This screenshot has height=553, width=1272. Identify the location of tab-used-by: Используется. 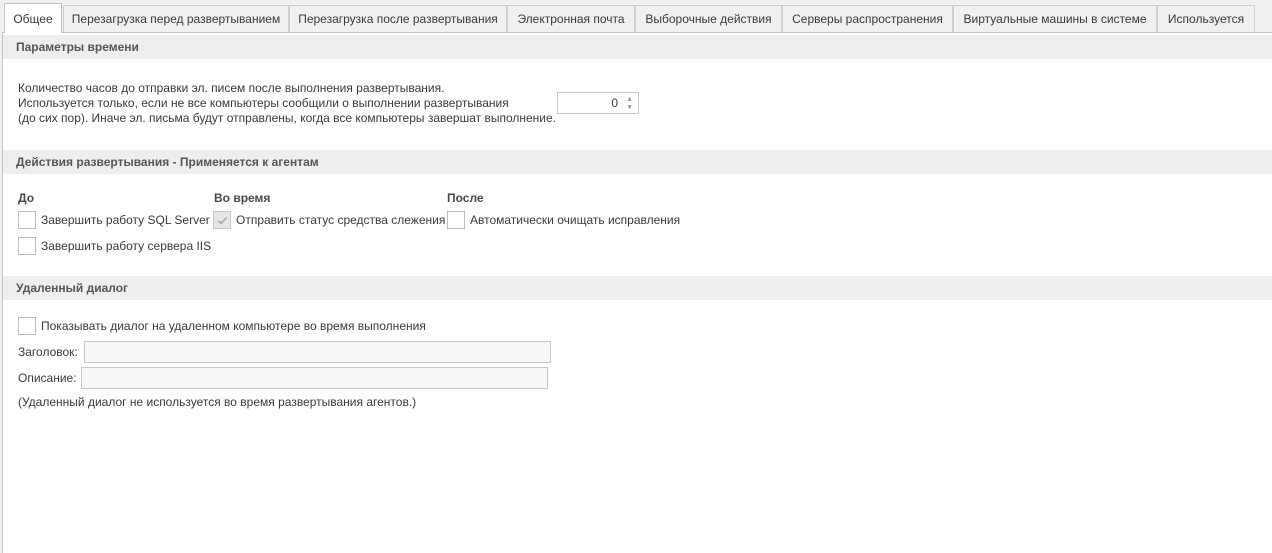
(1206, 18).